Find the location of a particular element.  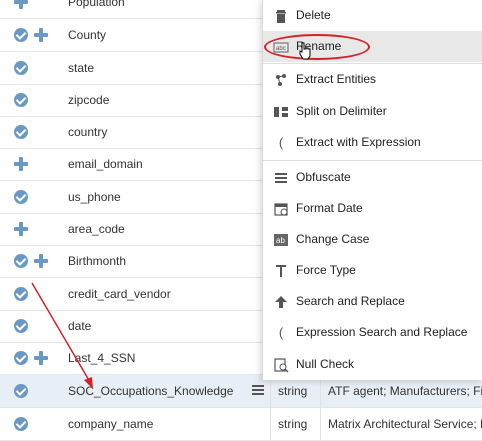

menu-item-force-type: Force Type is located at coordinates (372, 270).